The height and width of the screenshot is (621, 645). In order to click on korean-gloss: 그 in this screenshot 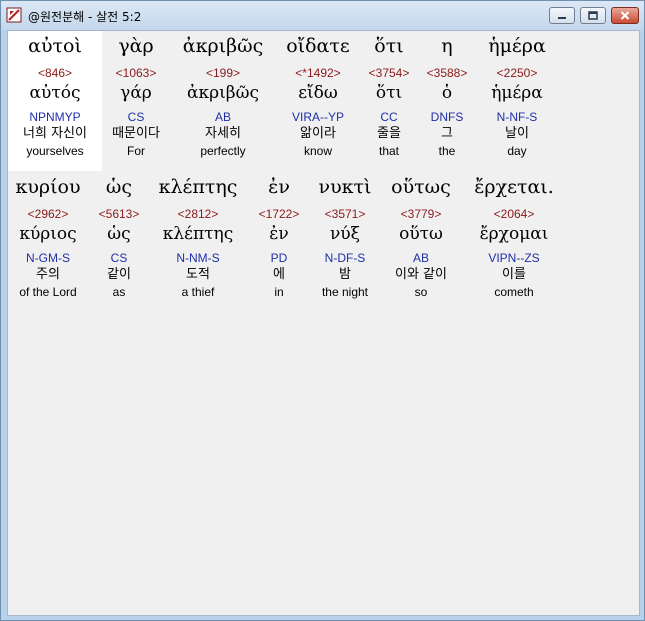, I will do `click(447, 133)`.